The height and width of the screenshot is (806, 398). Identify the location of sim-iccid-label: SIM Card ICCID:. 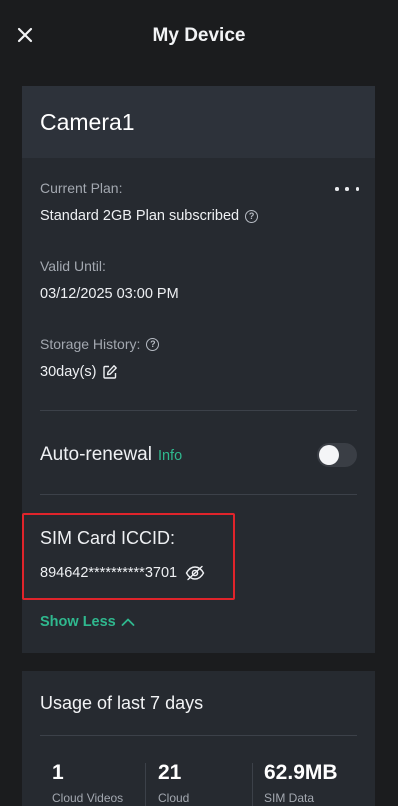
(108, 538).